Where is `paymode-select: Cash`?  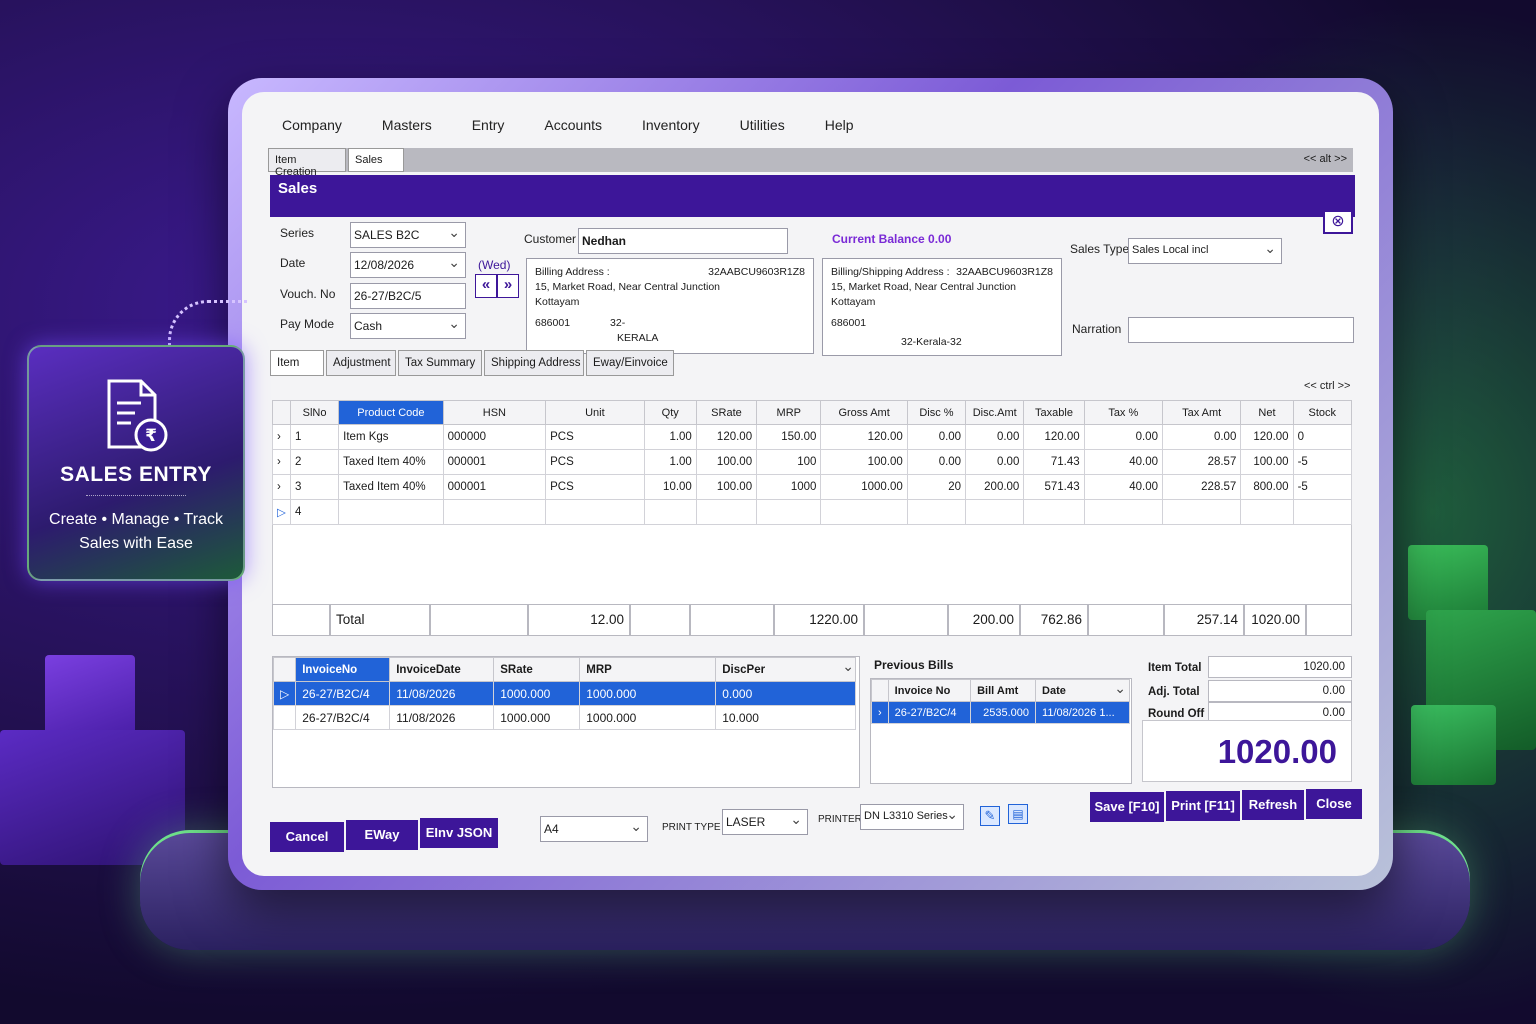 paymode-select: Cash is located at coordinates (408, 326).